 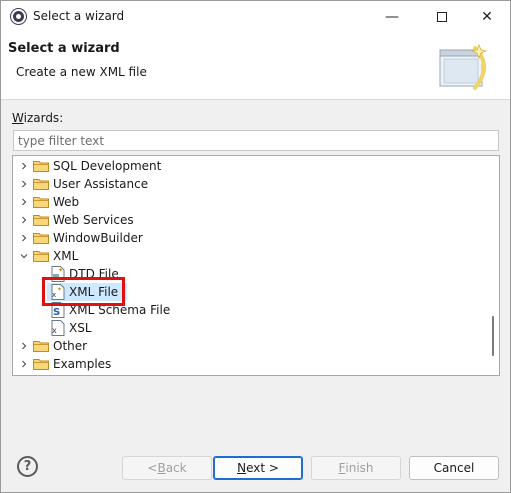 I want to click on banner-title: Select a wizard, so click(x=64, y=48).